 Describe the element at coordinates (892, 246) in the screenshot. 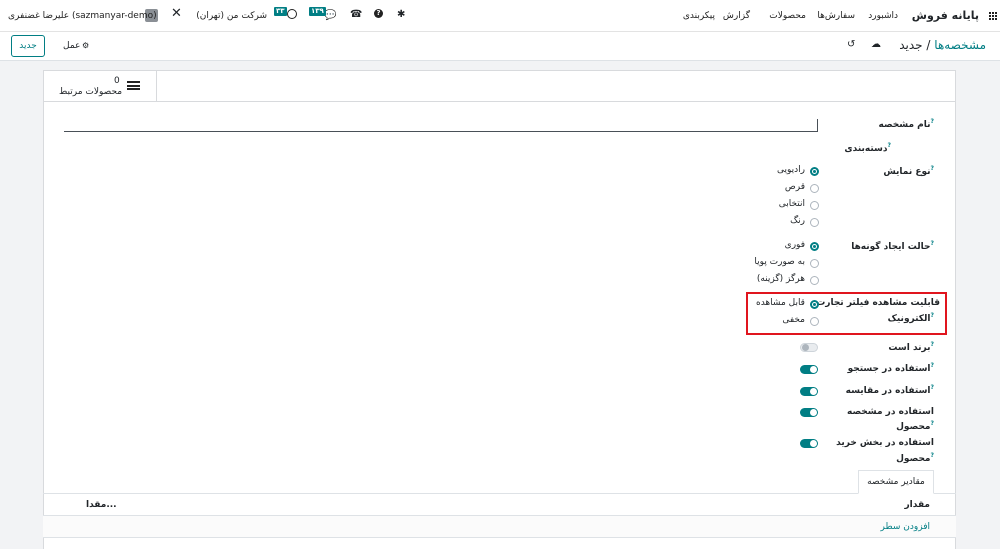

I see `create-variant-label: حالت ایجاد گونه‌ها?` at that location.